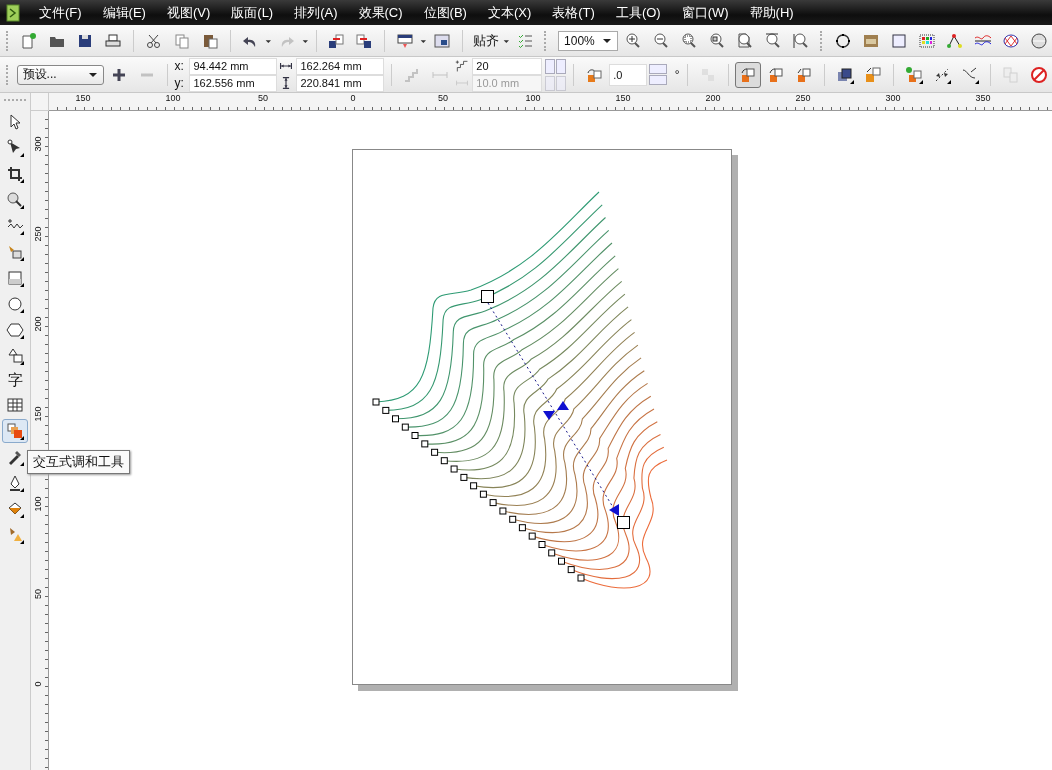  I want to click on menu-item: 编辑(E), so click(123, 12).